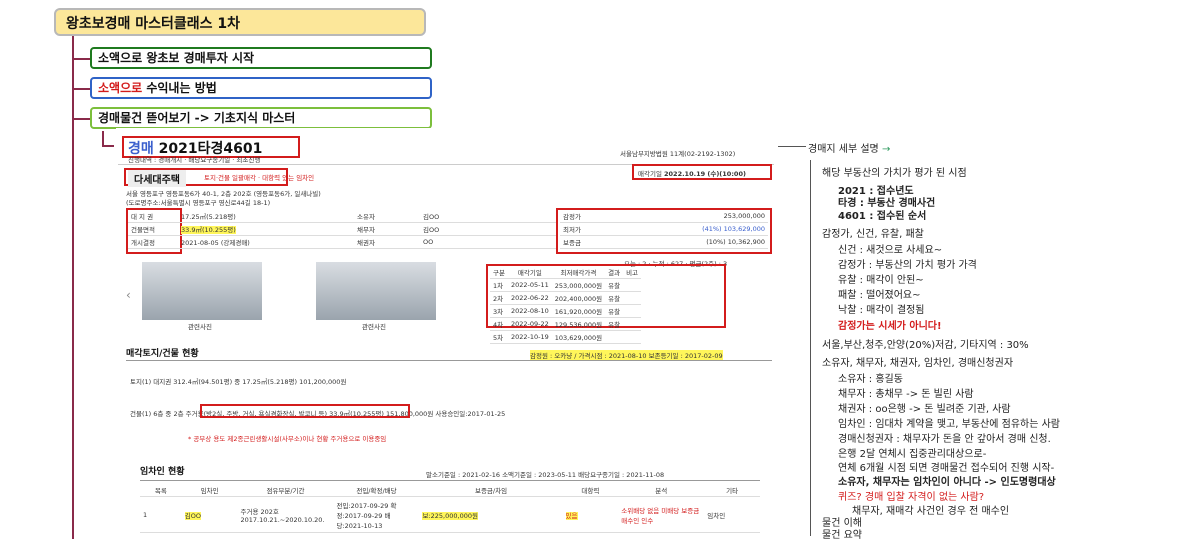 This screenshot has width=1200, height=541. I want to click on table-cell: 소위배당 없음 미배당 보증금 매수인 인수, so click(661, 514).